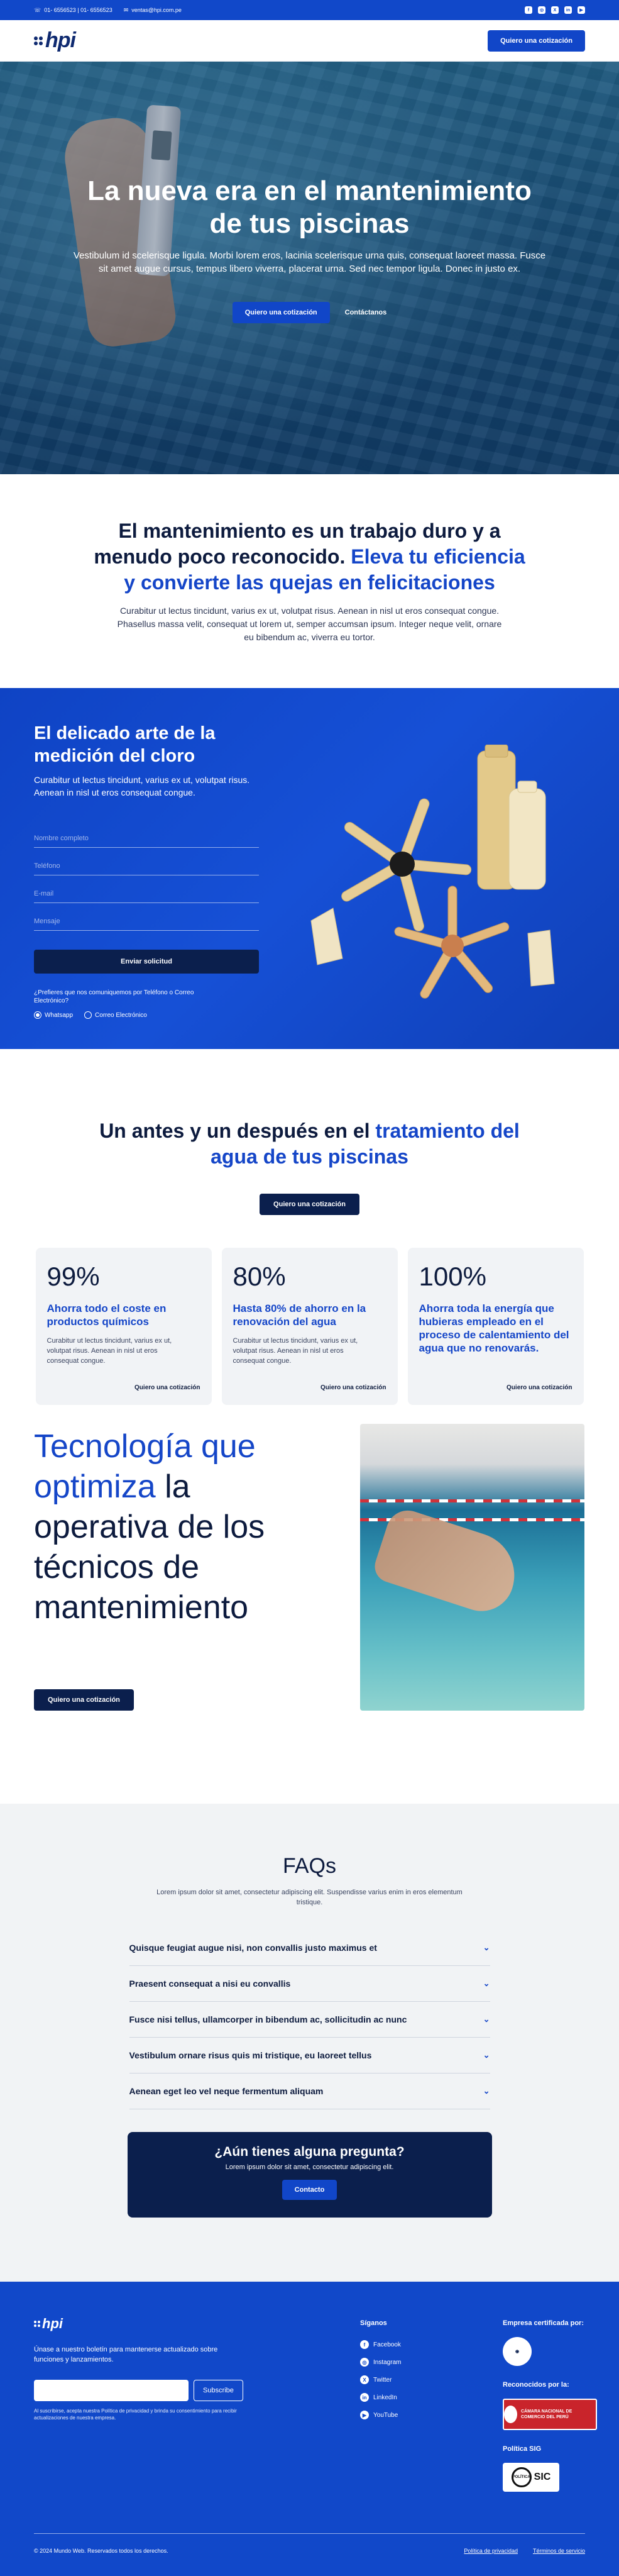  I want to click on radio-unchecked-icon, so click(88, 1015).